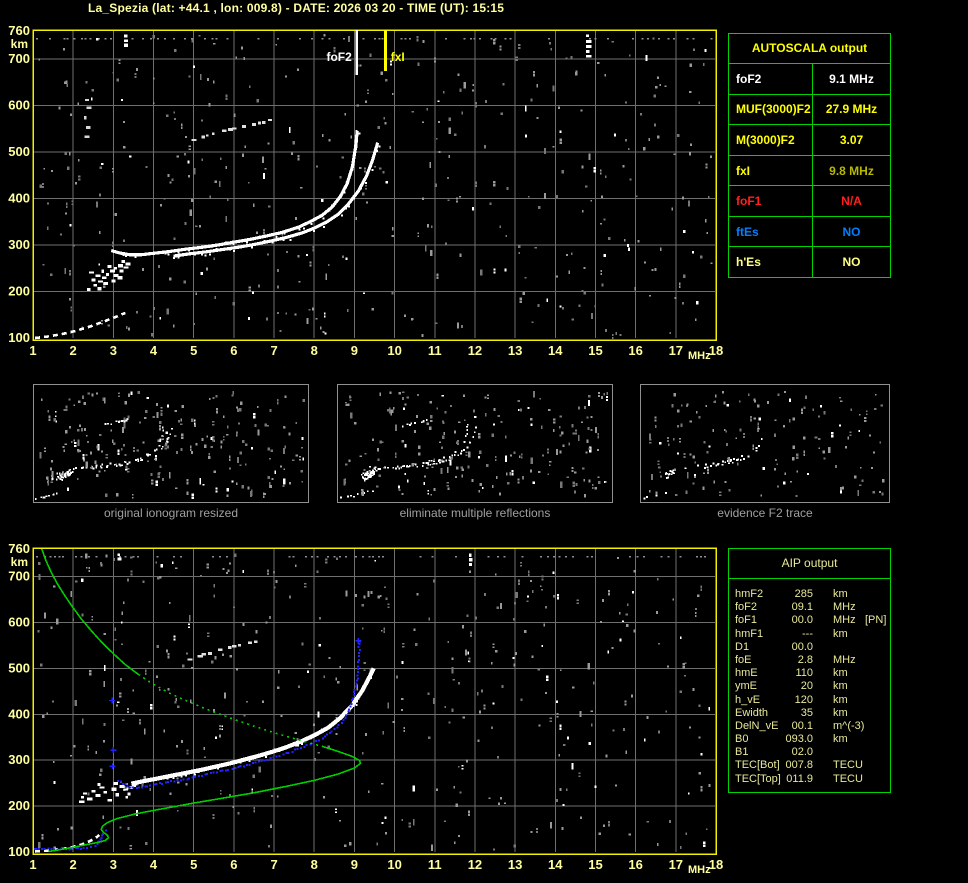 The image size is (968, 883). I want to click on aip-cell: 110, so click(804, 673).